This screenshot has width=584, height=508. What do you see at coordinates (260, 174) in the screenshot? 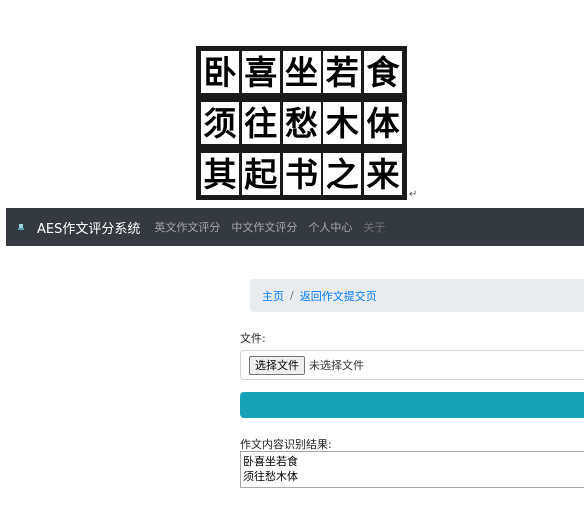
I see `char-cell: 起` at bounding box center [260, 174].